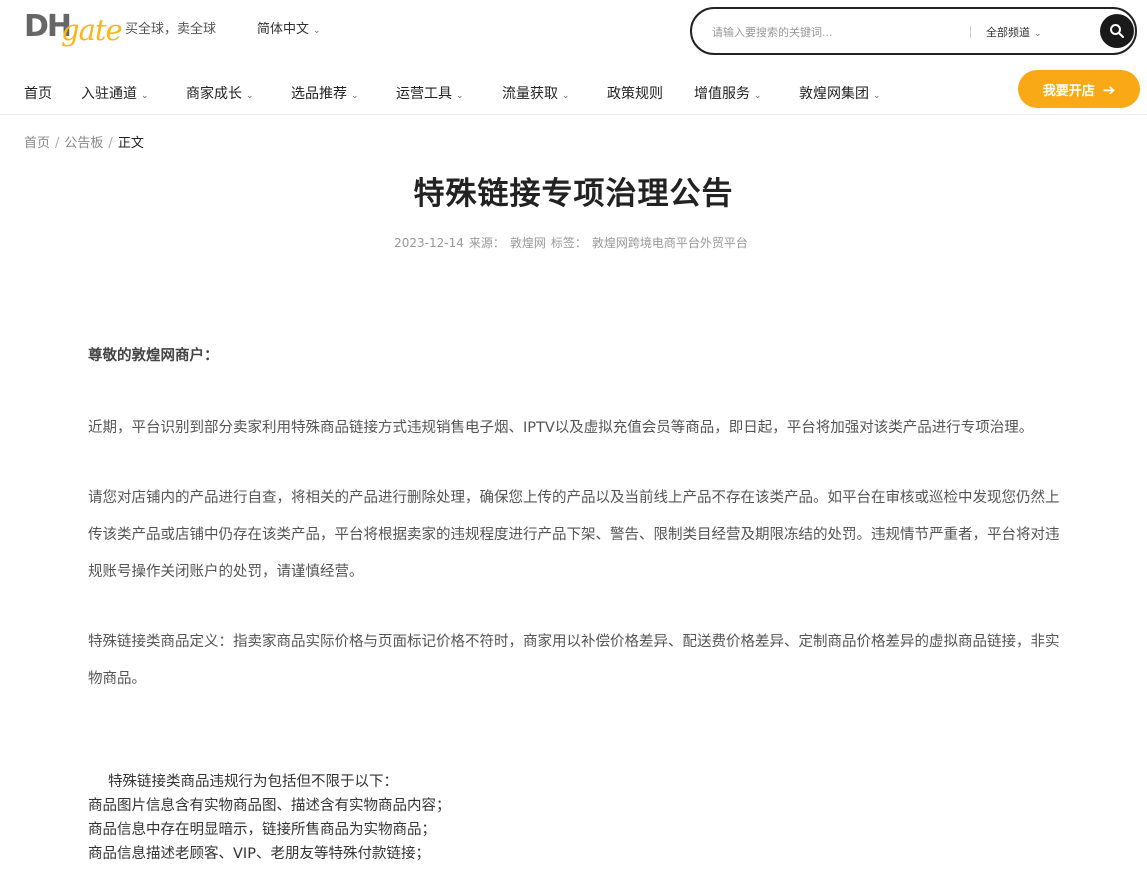 This screenshot has height=871, width=1147. What do you see at coordinates (970, 32) in the screenshot?
I see `search-divider` at bounding box center [970, 32].